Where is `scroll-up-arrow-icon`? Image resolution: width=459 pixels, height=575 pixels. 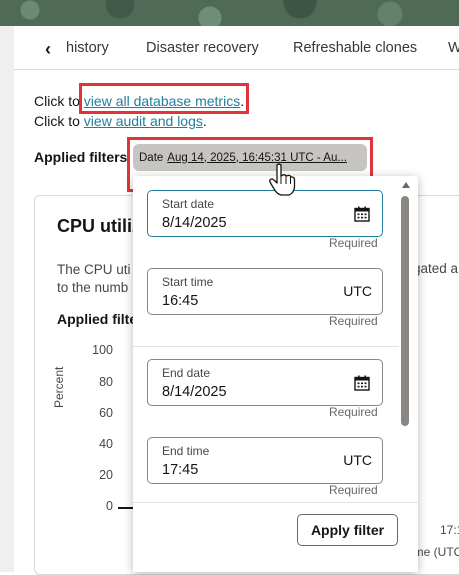
scroll-up-arrow-icon is located at coordinates (406, 185).